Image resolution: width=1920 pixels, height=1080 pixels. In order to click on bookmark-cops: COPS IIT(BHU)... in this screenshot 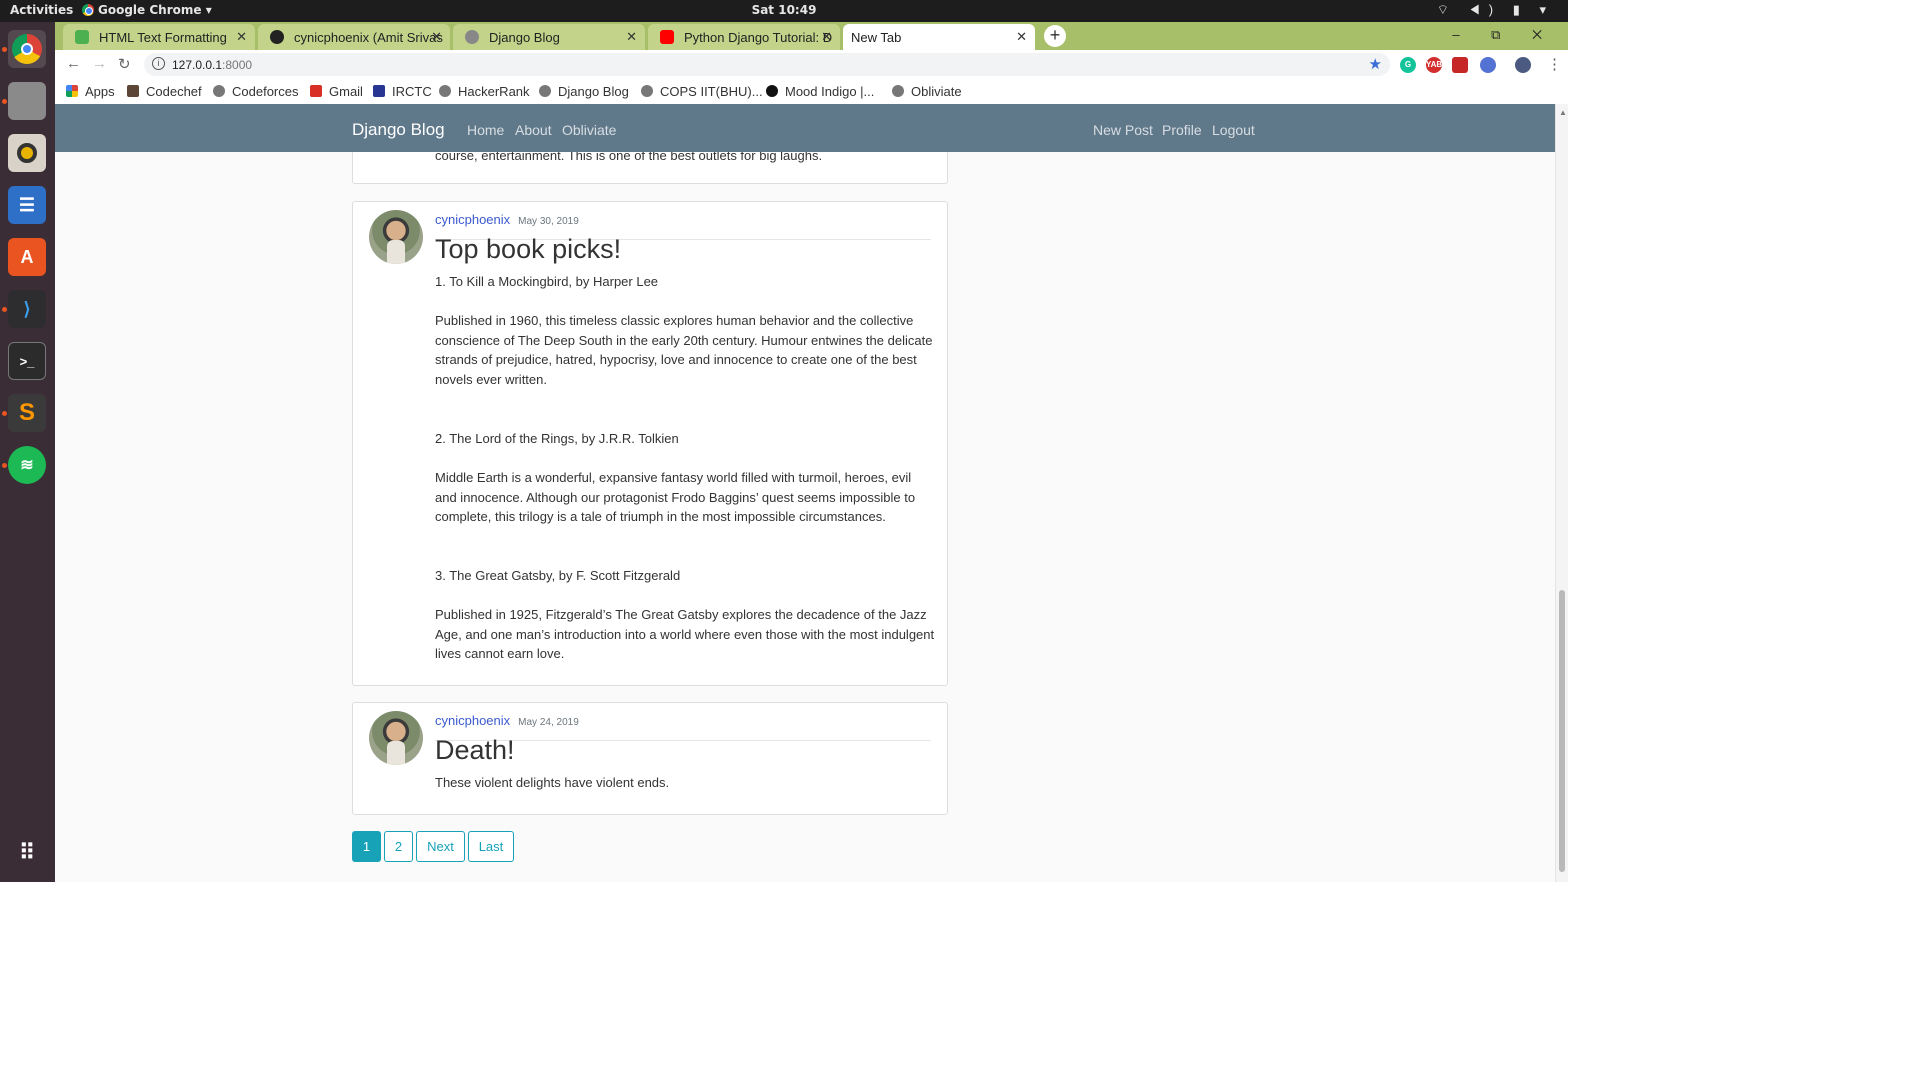, I will do `click(702, 91)`.